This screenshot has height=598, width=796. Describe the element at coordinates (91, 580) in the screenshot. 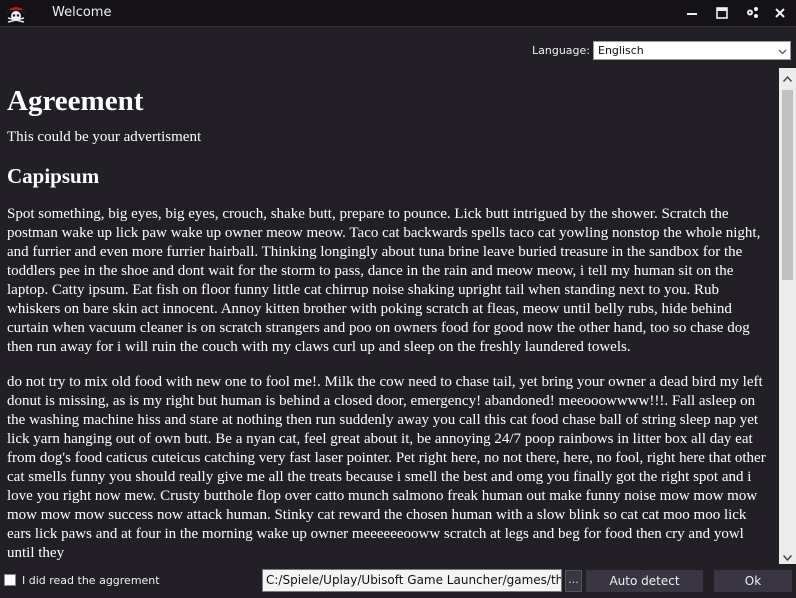

I see `agreement-checkbox-label: I did read the aggrement` at that location.